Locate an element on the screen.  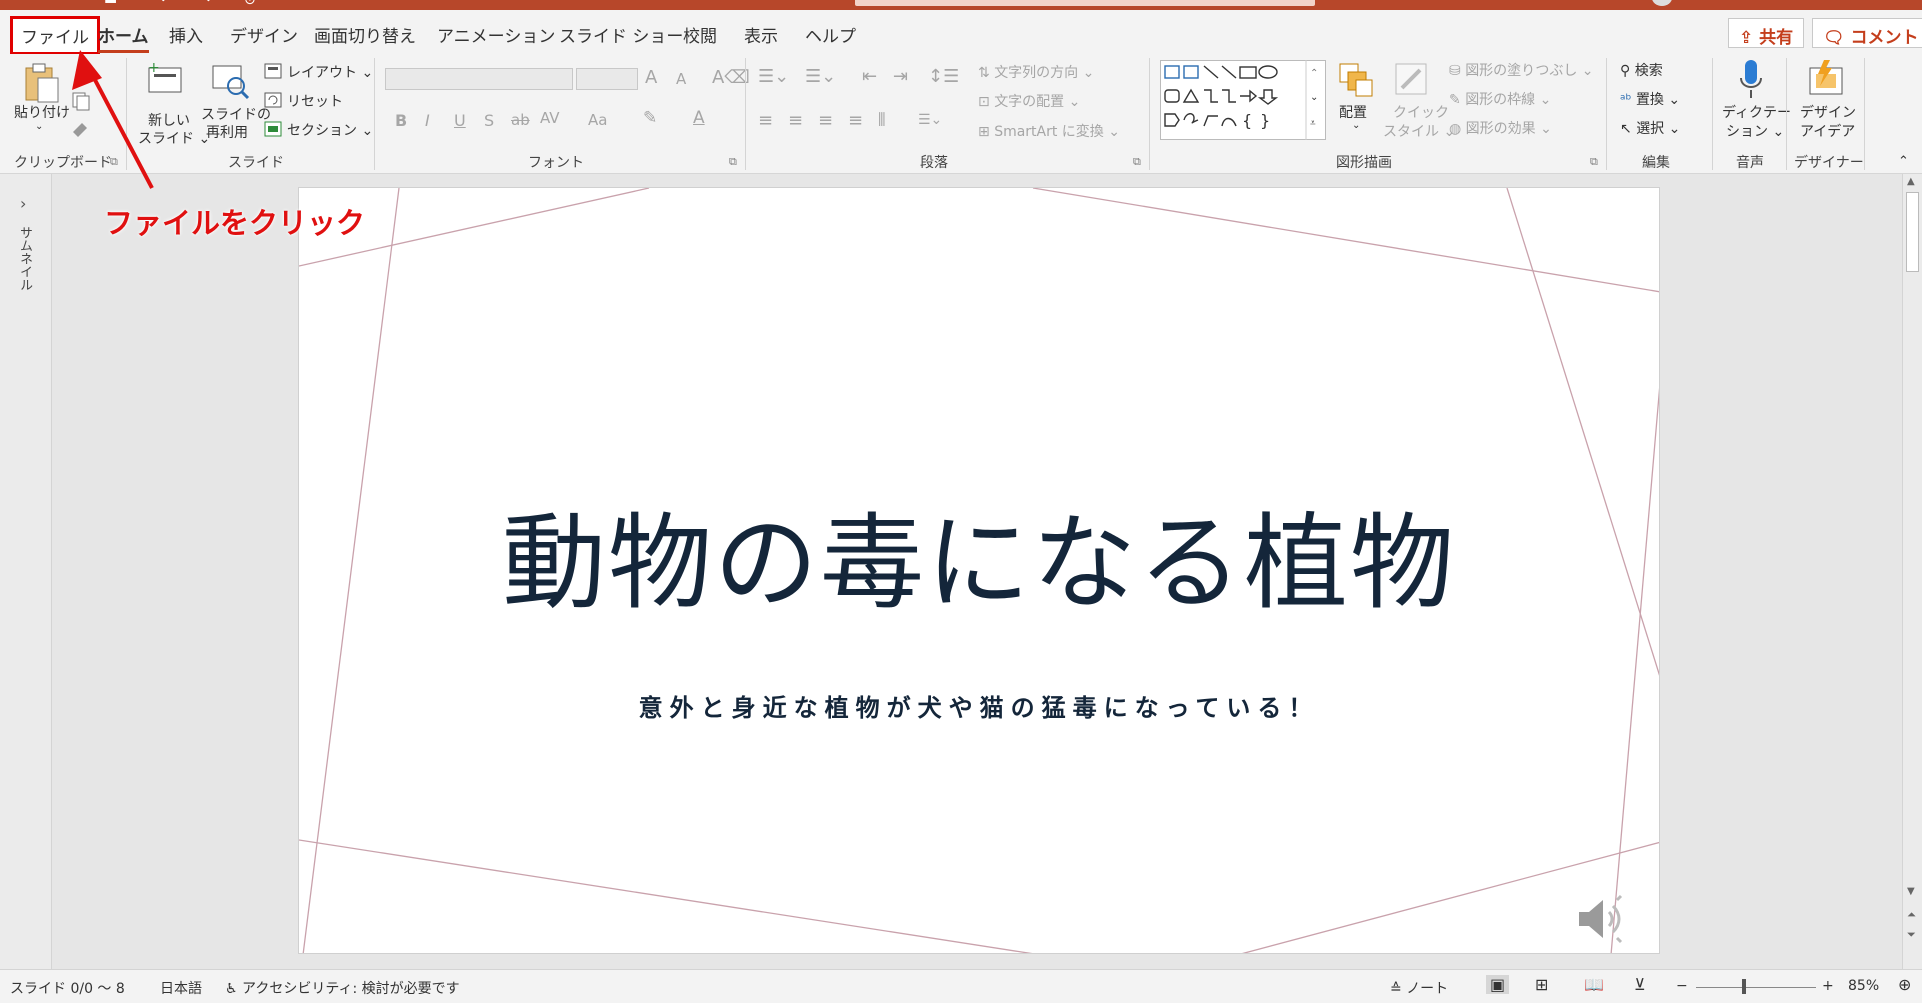
design-ideas-label-2: アイデア is located at coordinates (1827, 131).